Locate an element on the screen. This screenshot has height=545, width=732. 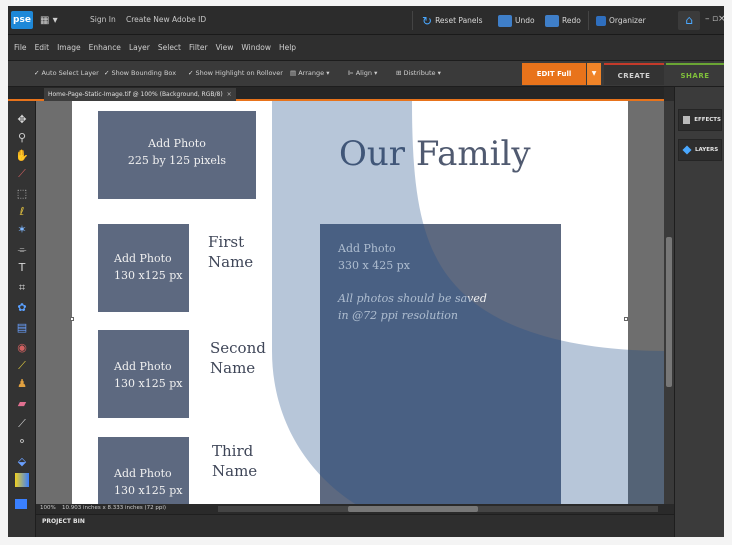
placeholder-size: 130 x125 px is located at coordinates (148, 383).